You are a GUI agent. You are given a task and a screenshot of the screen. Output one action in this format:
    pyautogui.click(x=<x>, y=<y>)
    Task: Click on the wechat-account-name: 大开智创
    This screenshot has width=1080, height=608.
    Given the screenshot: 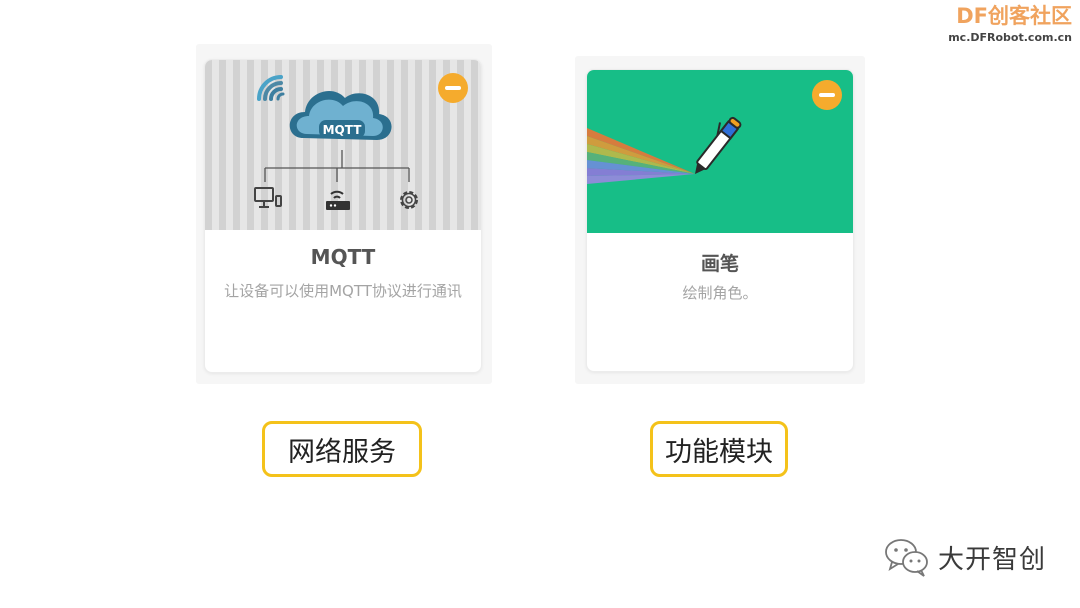 What is the action you would take?
    pyautogui.click(x=992, y=559)
    